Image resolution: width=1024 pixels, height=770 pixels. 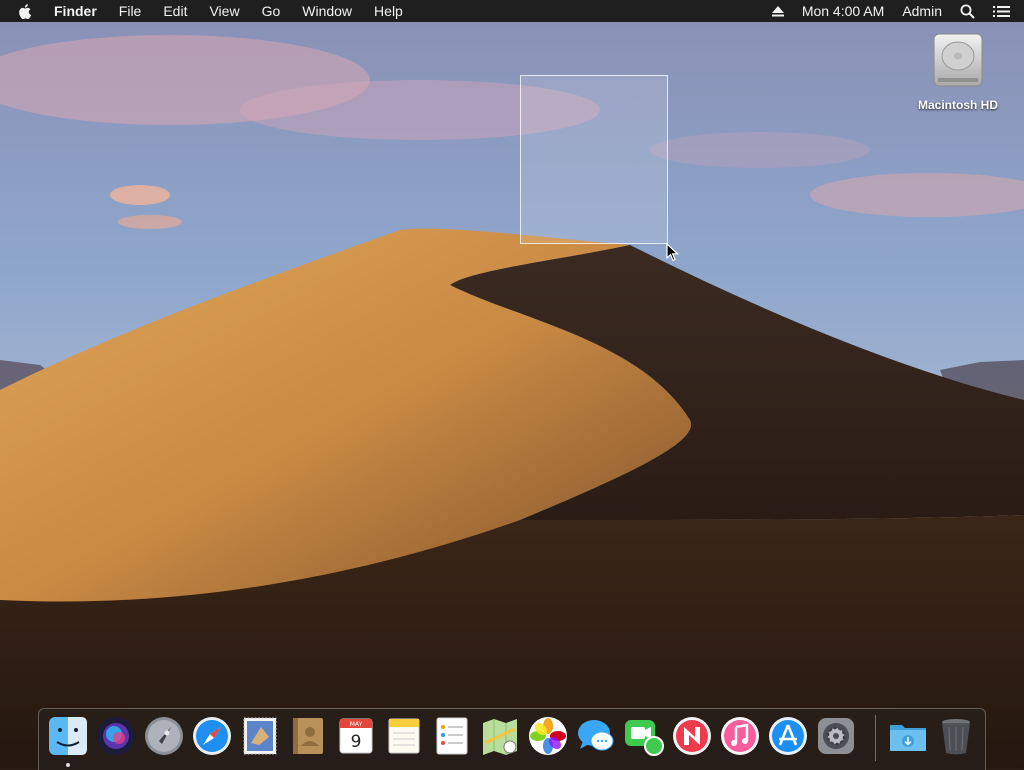 I want to click on dock: MAY 9, so click(x=512, y=739).